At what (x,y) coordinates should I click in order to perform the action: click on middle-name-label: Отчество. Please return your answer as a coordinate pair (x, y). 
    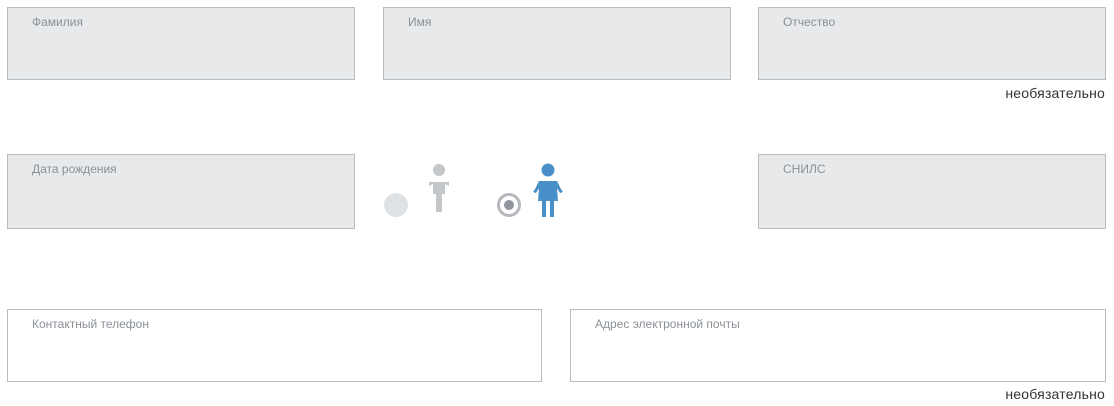
    Looking at the image, I should click on (809, 22).